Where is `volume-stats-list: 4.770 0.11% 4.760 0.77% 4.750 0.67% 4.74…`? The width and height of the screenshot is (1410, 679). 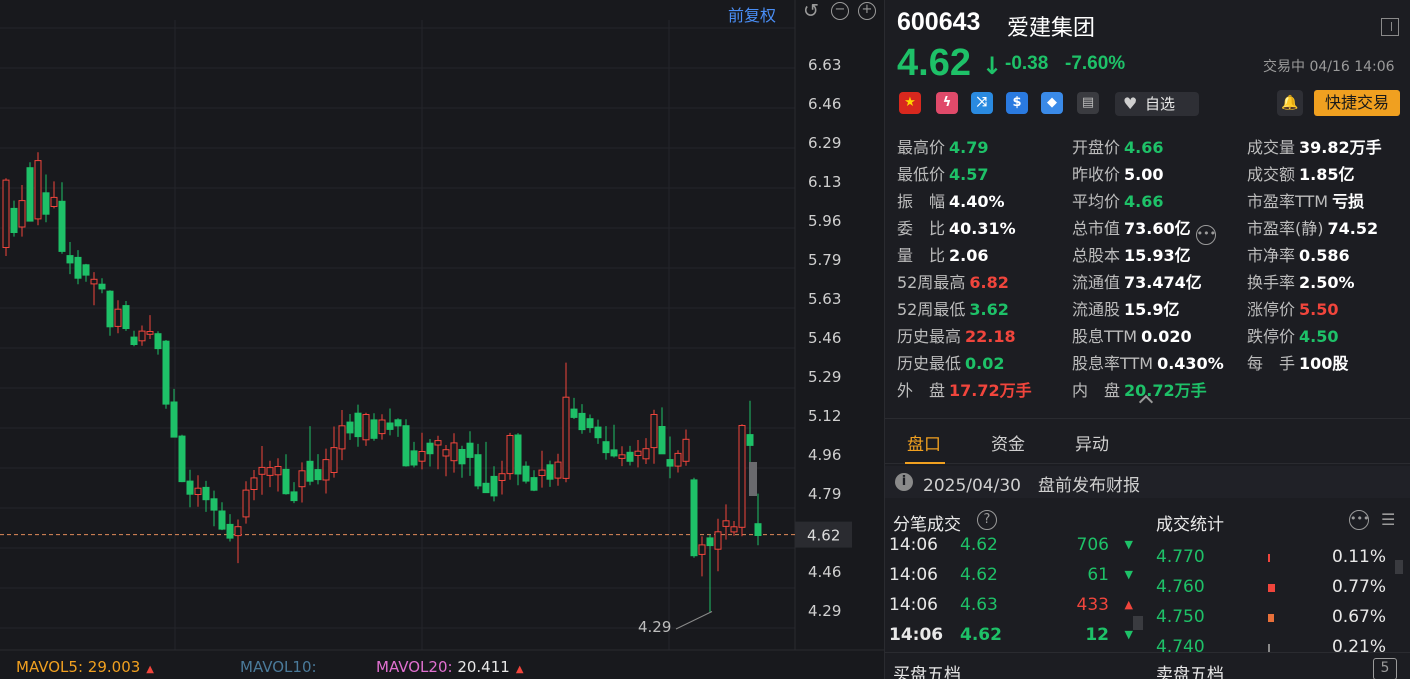 volume-stats-list: 4.770 0.11% 4.760 0.77% 4.750 0.67% 4.74… is located at coordinates (1279, 596).